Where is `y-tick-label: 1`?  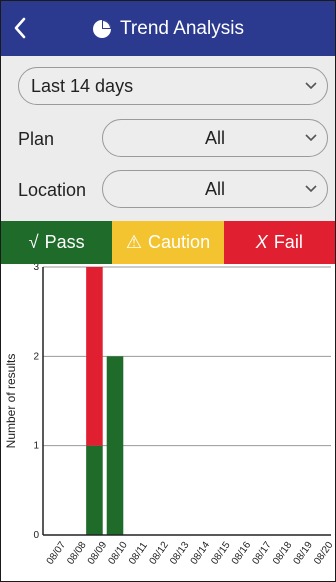 y-tick-label: 1 is located at coordinates (36, 446).